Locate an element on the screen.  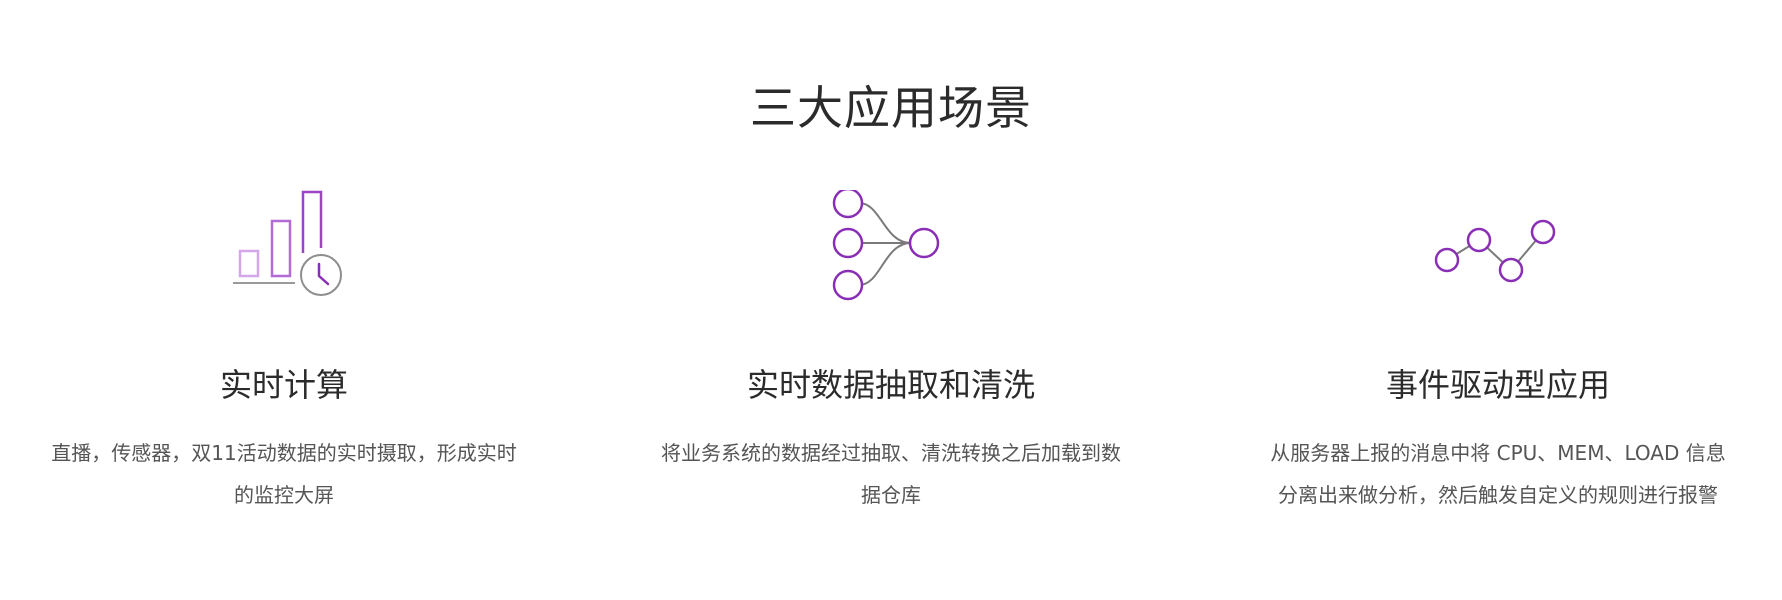
scenario-description-line: 的监控大屏 is located at coordinates (284, 495).